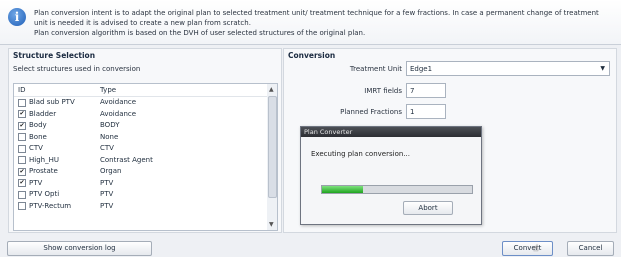  What do you see at coordinates (57, 138) in the screenshot?
I see `structure-id-cell: Bone` at bounding box center [57, 138].